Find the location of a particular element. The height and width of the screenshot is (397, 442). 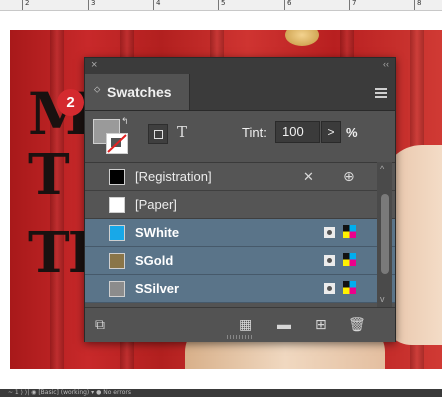

swatch-name: SWhite is located at coordinates (157, 232).